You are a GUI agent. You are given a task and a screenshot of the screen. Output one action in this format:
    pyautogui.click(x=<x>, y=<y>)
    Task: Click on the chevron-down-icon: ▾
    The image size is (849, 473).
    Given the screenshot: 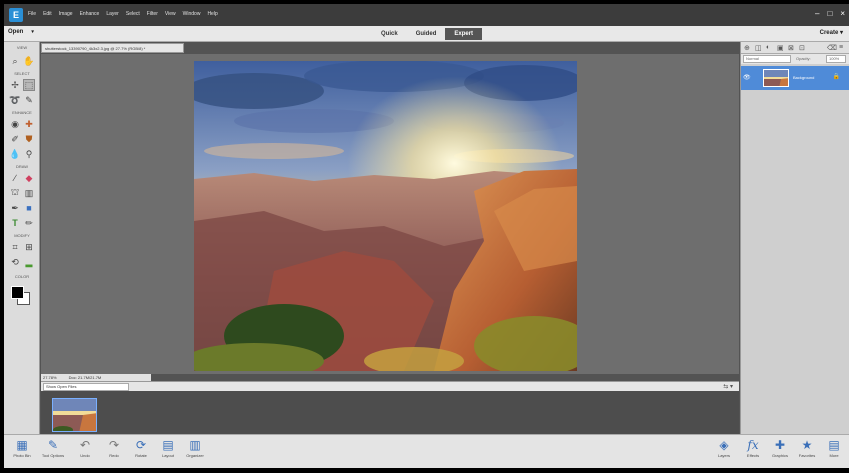 What is the action you would take?
    pyautogui.click(x=841, y=33)
    